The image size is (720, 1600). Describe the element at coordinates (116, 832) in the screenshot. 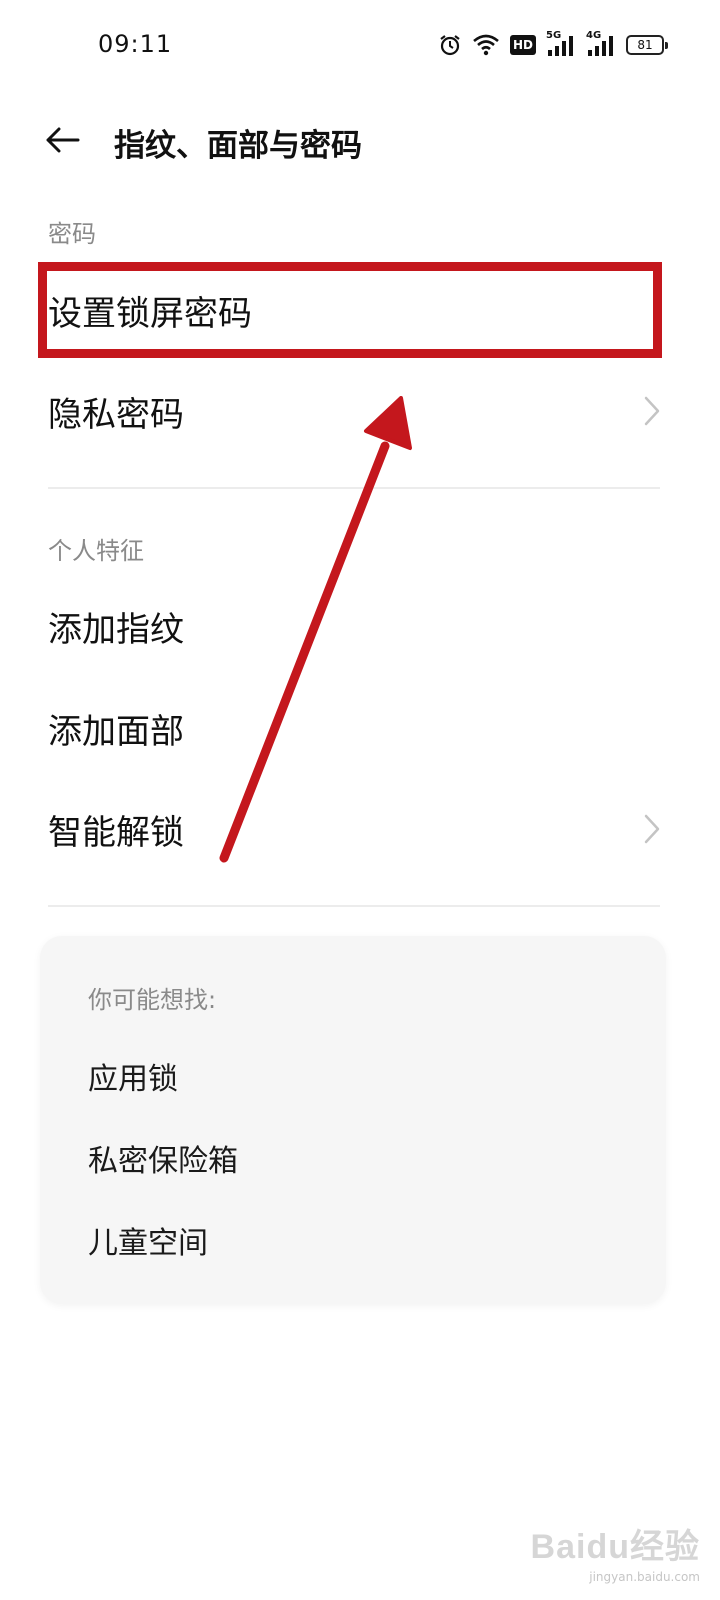

I see `smart-unlock-label: 智能解锁` at that location.